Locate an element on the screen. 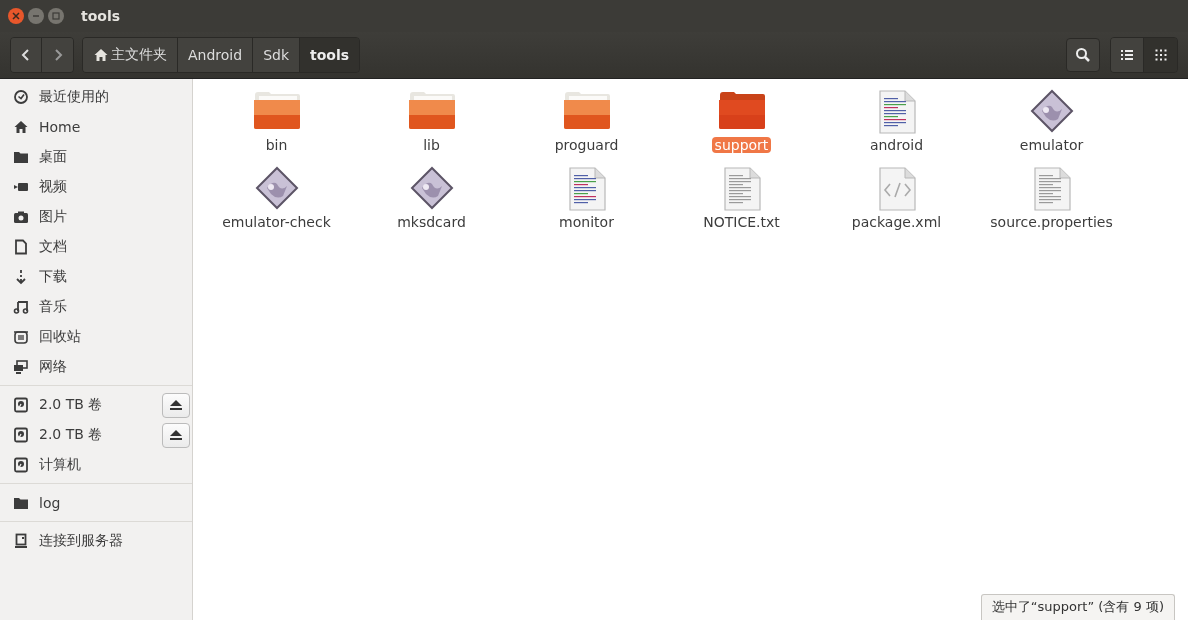  sidebar-item: 计算机 is located at coordinates (95, 465).